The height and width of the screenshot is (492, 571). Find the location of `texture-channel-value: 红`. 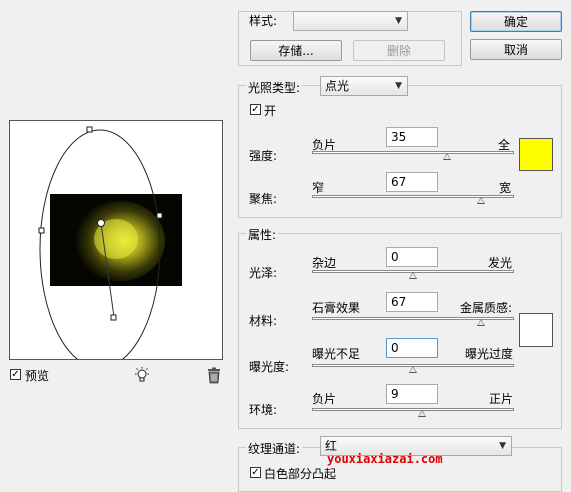

texture-channel-value: 红 is located at coordinates (331, 446).